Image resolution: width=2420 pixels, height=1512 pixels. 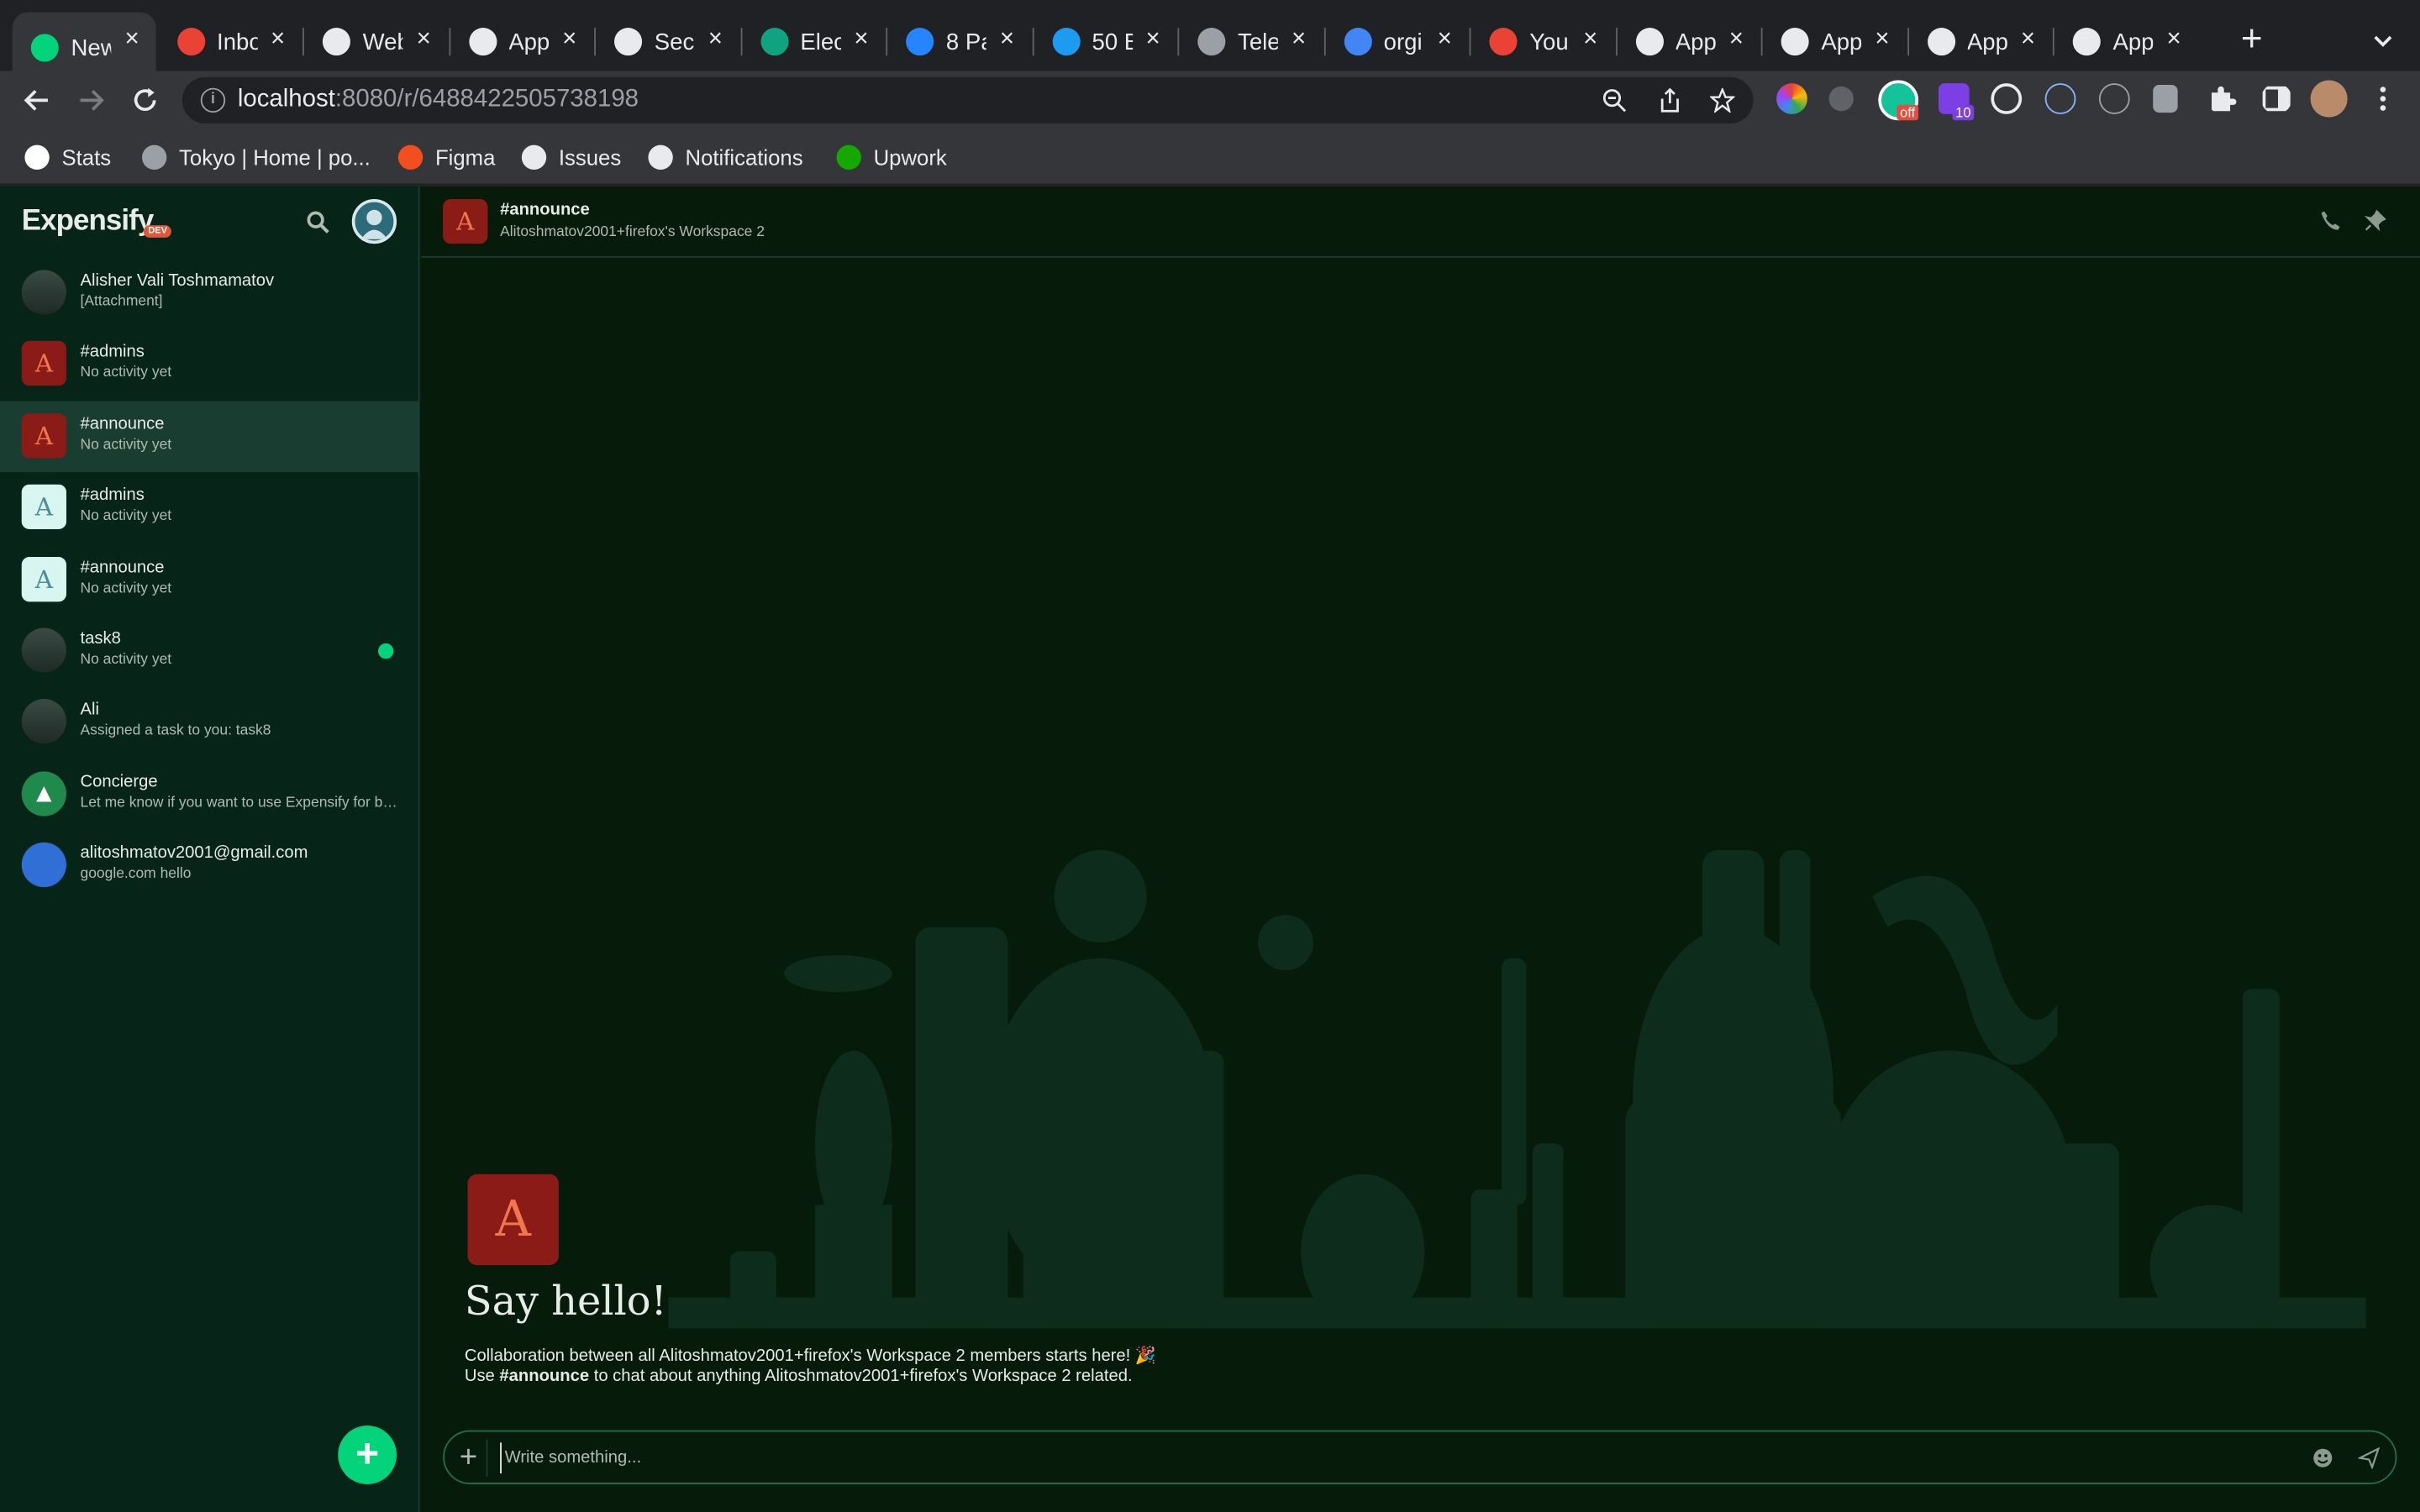 What do you see at coordinates (1615, 100) in the screenshot?
I see `zoom-out-icon` at bounding box center [1615, 100].